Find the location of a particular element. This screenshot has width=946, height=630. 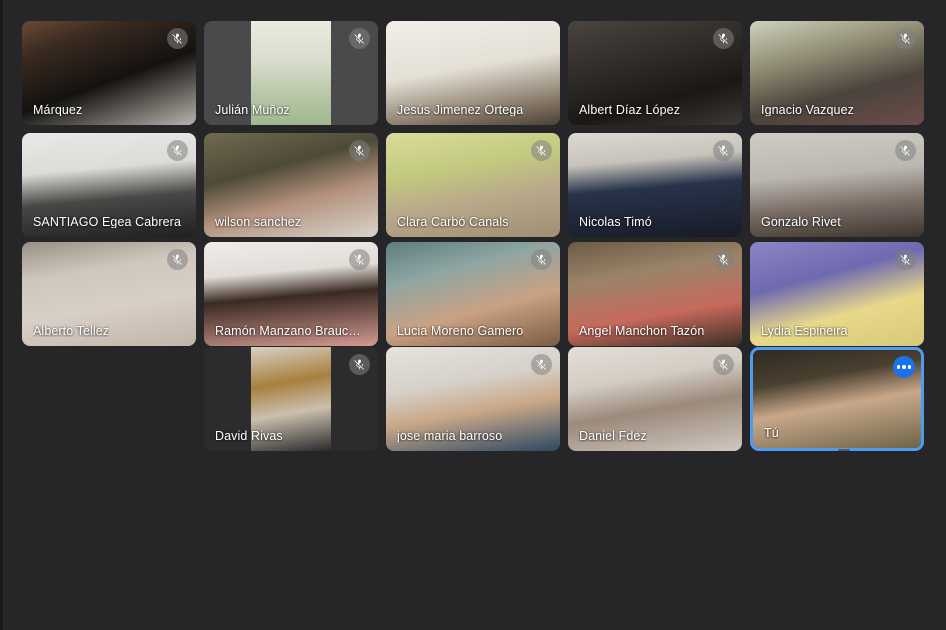

participant-tile: Gonzalo Rivet is located at coordinates (837, 185).